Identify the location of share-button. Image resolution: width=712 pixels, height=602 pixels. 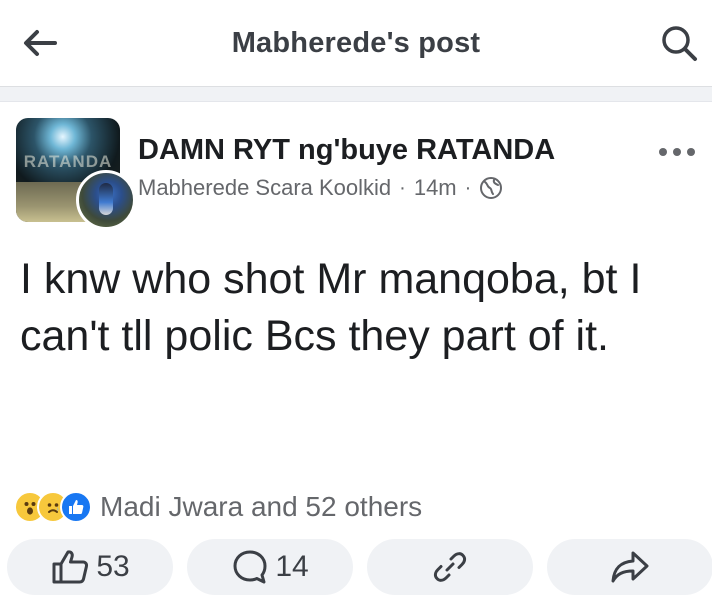
(629, 567).